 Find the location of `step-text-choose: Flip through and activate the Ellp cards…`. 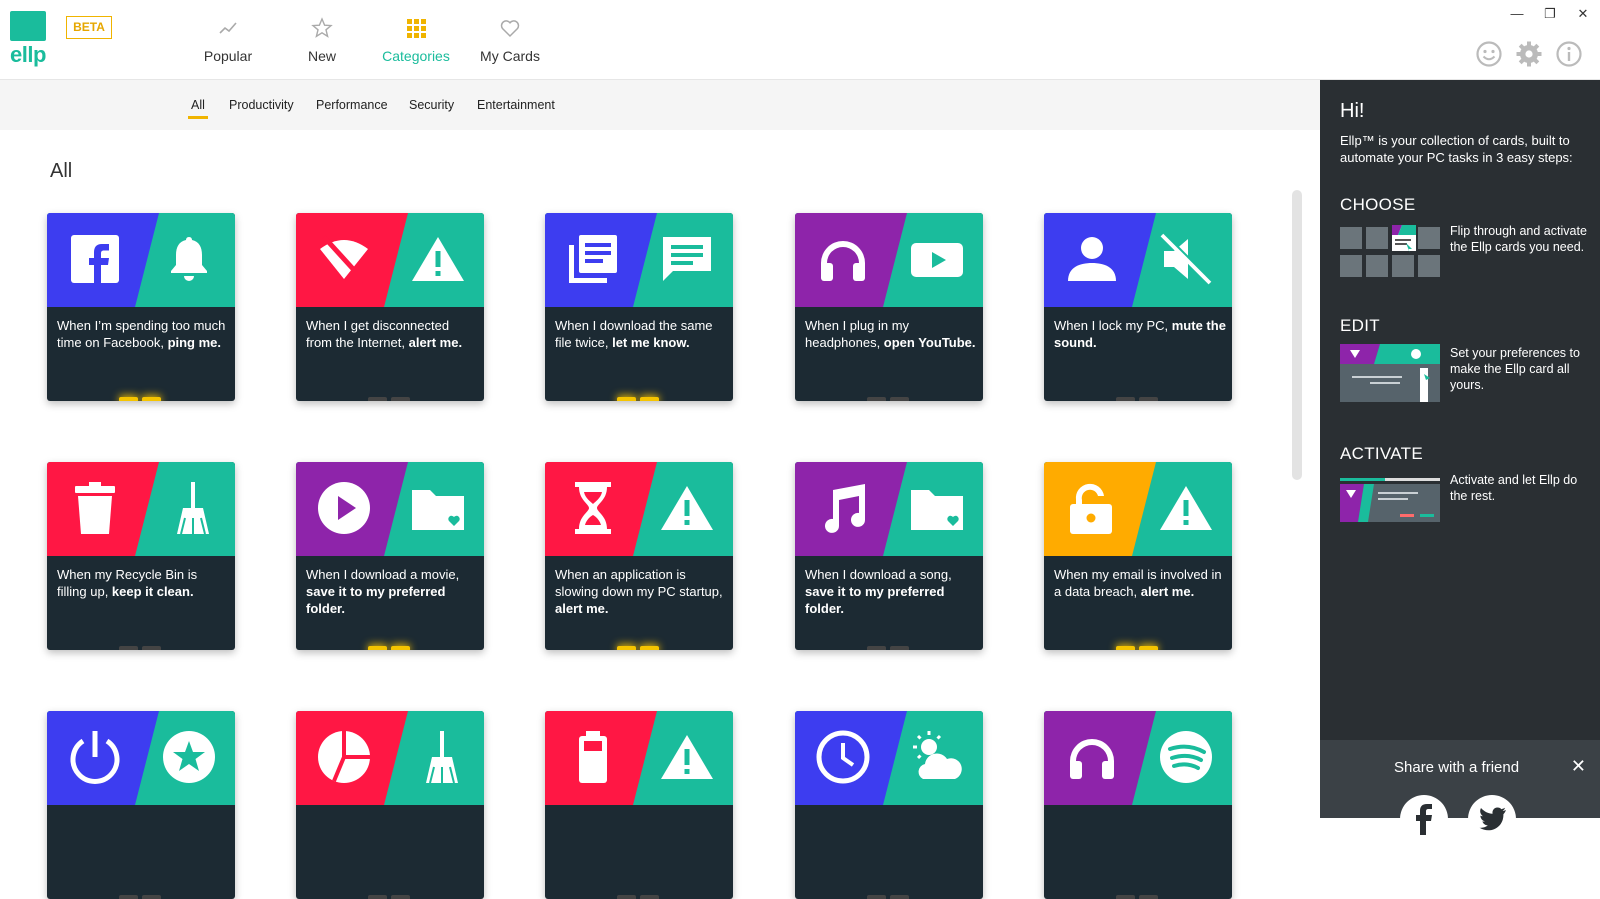

step-text-choose: Flip through and activate the Ellp cards… is located at coordinates (1518, 239).